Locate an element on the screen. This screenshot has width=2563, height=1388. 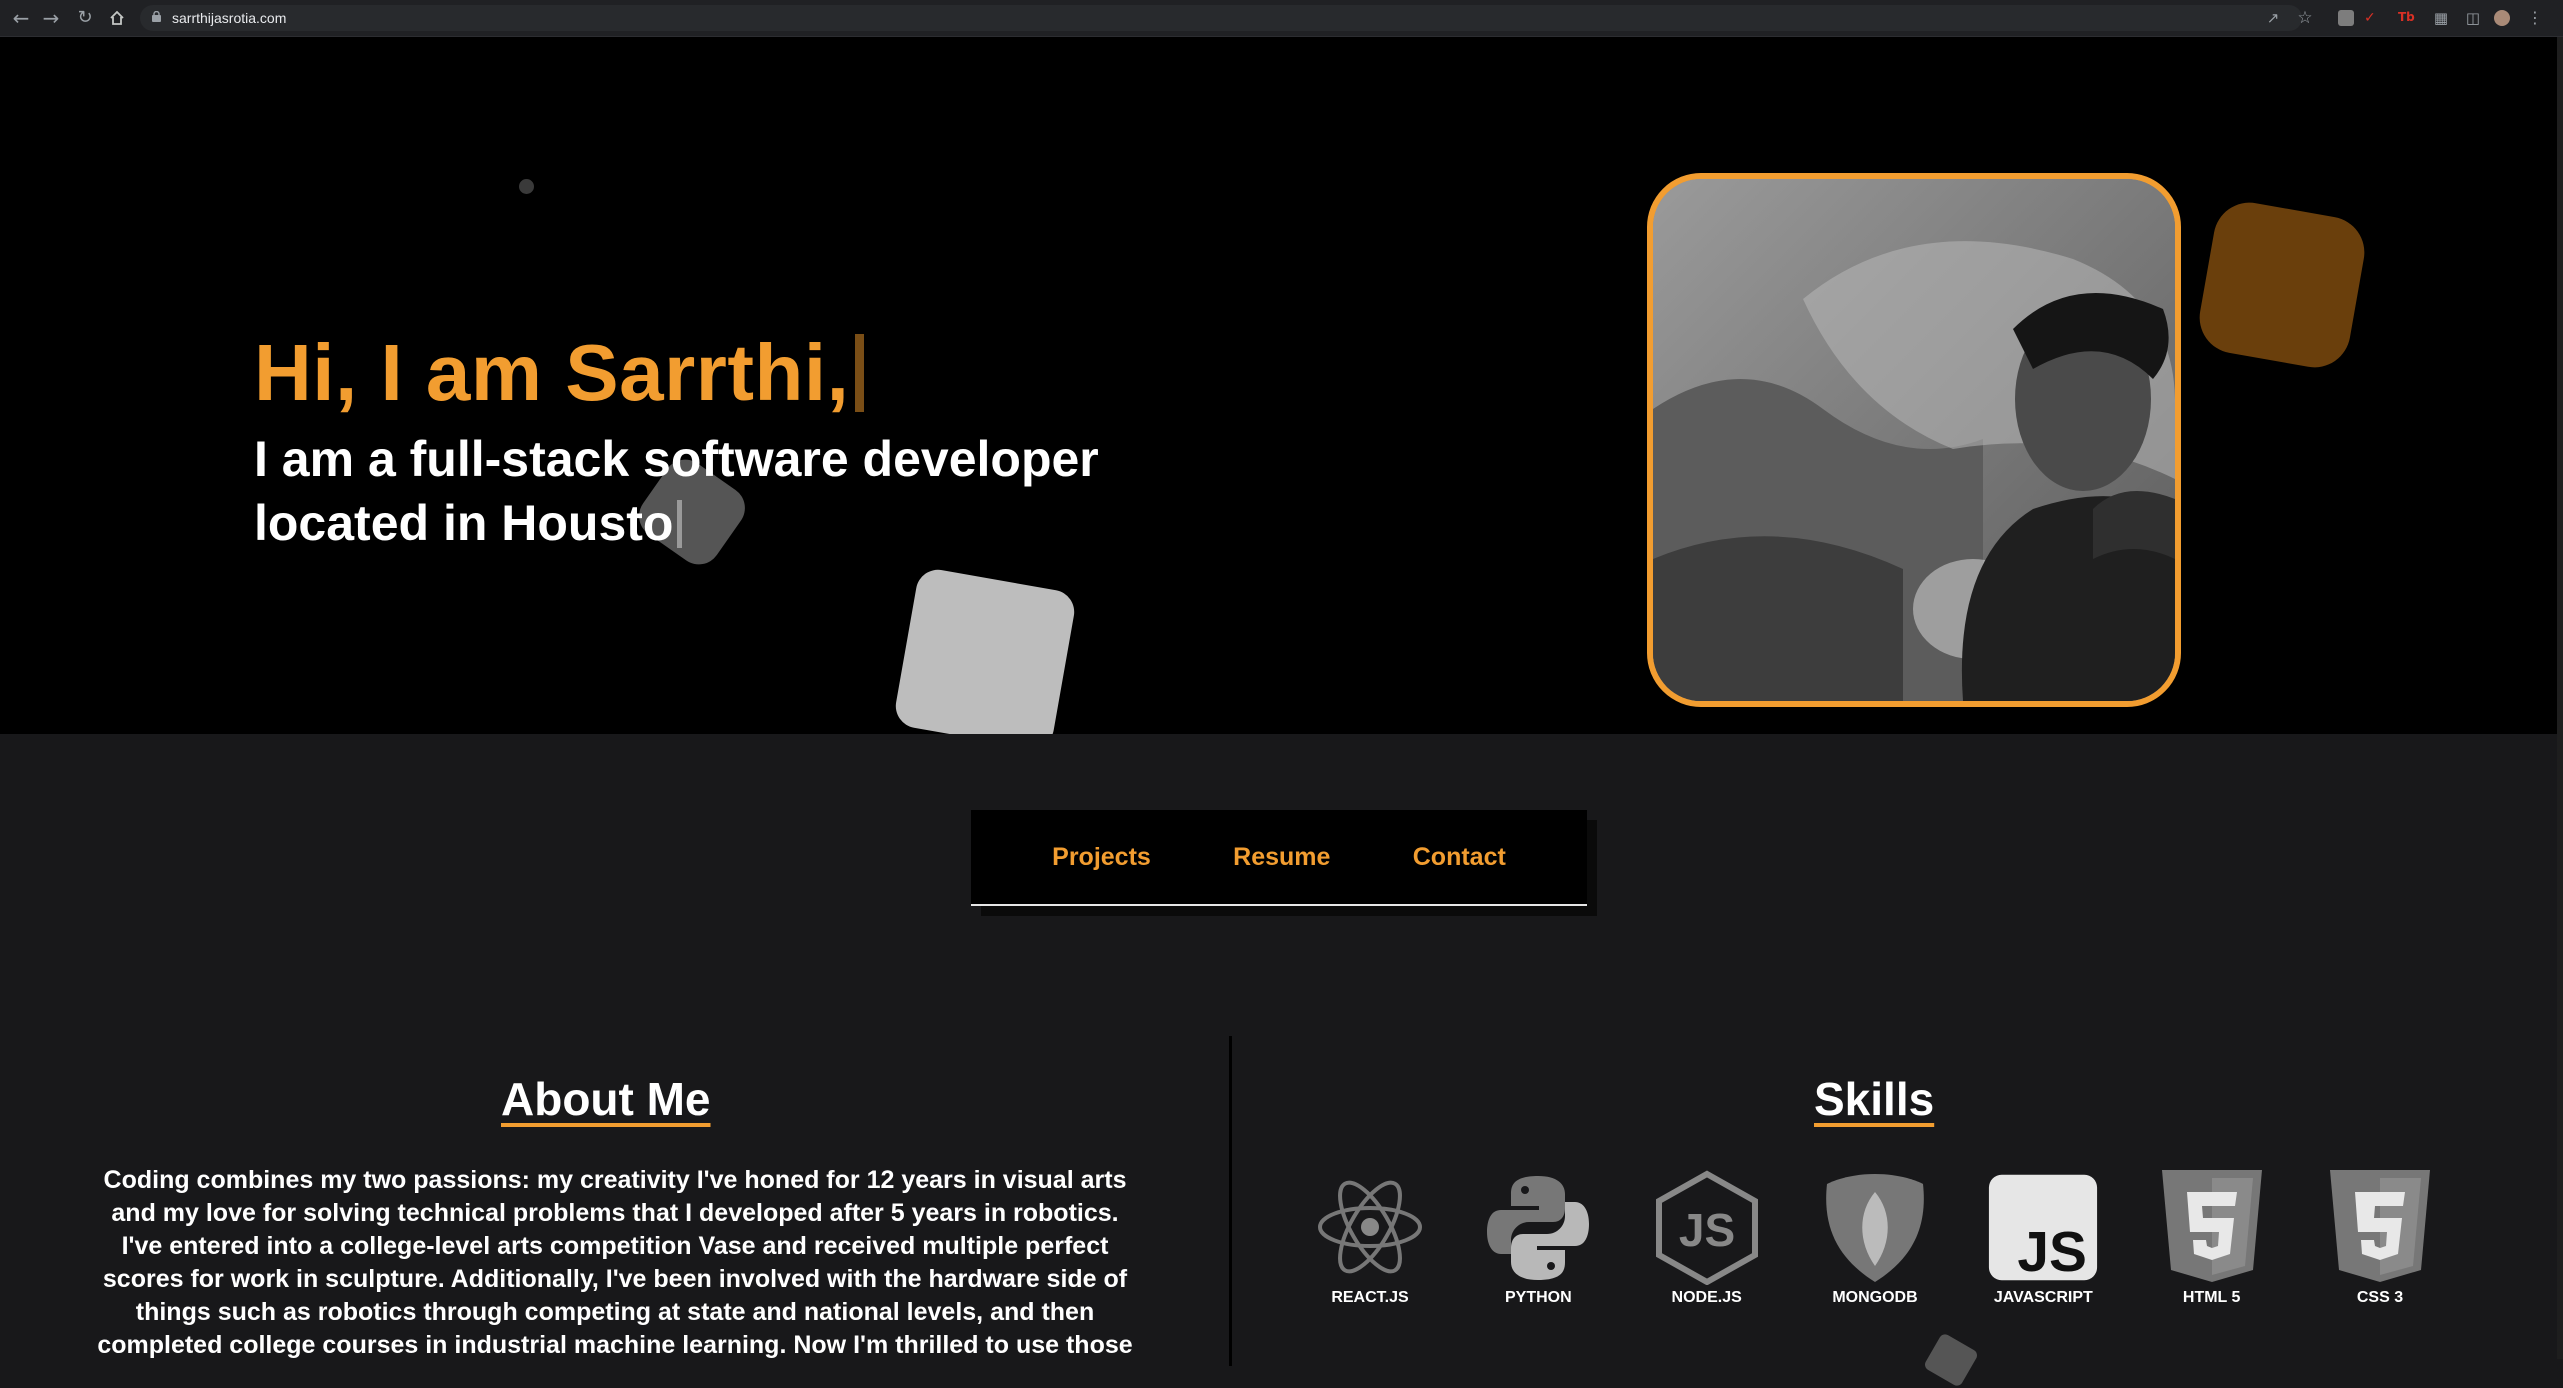
skill-label: CSS 3 is located at coordinates (2380, 1297).